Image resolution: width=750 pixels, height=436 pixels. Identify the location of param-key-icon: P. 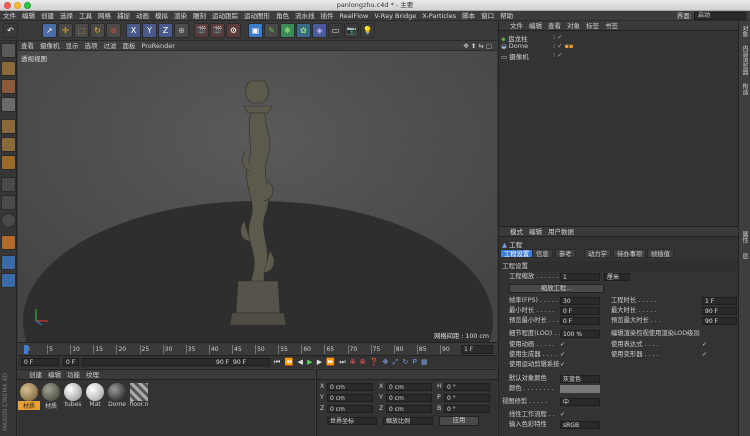
(415, 362).